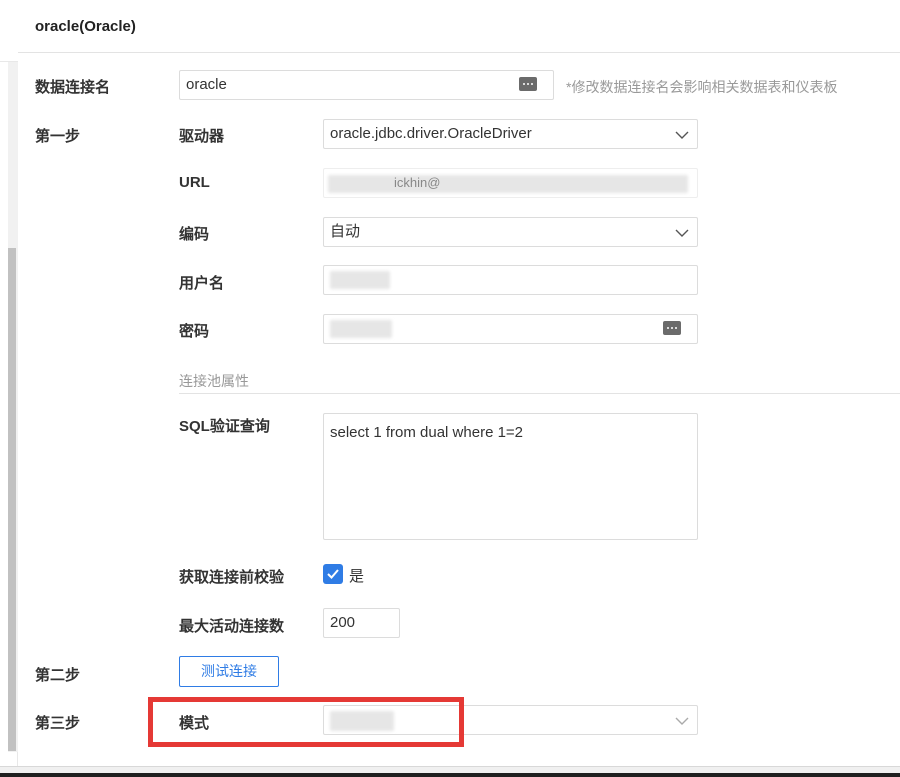 The height and width of the screenshot is (777, 900). Describe the element at coordinates (702, 87) in the screenshot. I see `connection-name-hint: *修改数据连接名会影响相关数据表和仪表板` at that location.